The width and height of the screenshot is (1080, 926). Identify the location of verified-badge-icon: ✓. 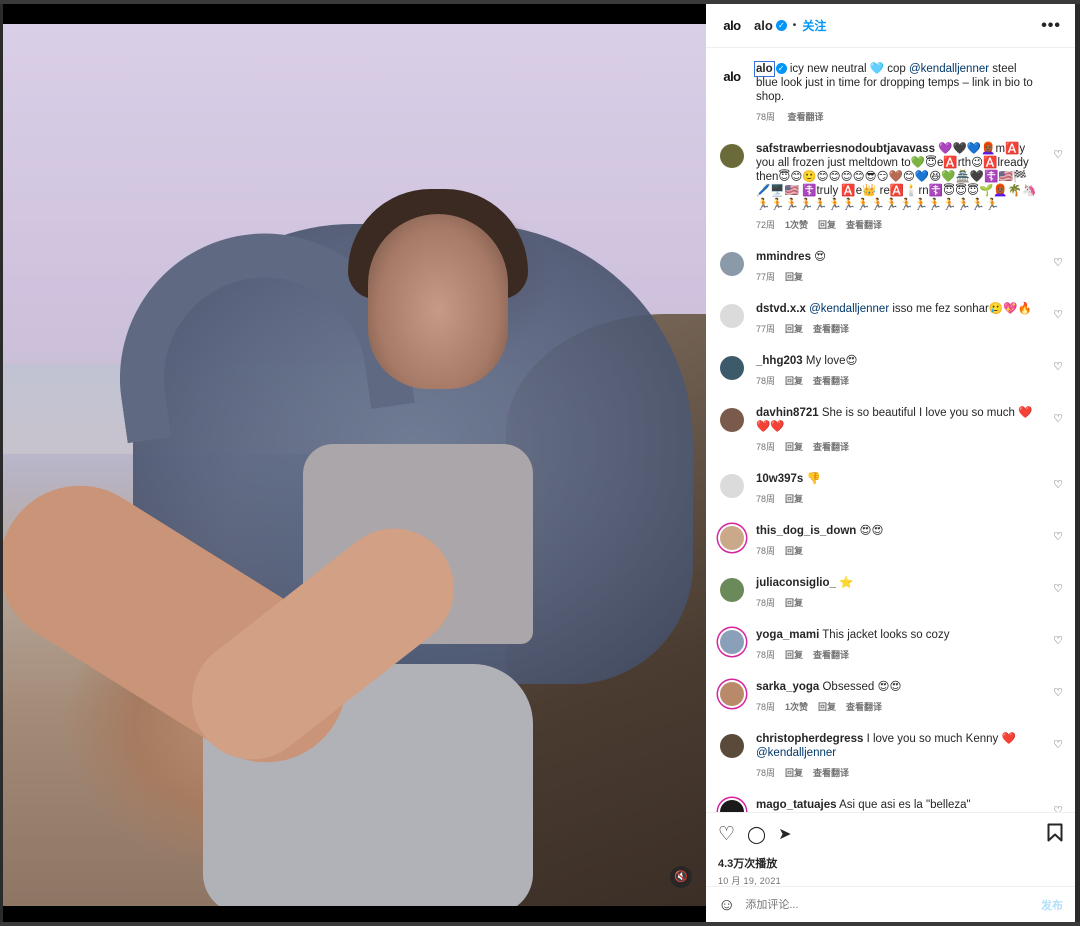
(781, 25).